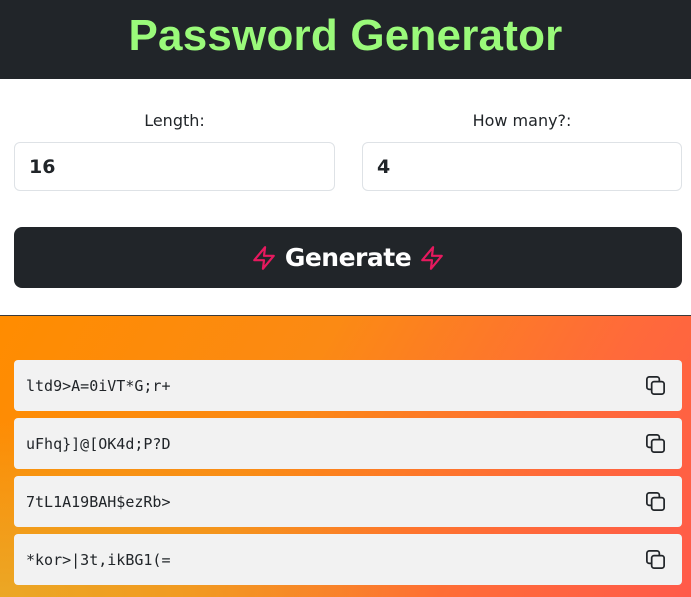 The height and width of the screenshot is (597, 691). What do you see at coordinates (98, 443) in the screenshot?
I see `password-text: uFhq}]@[OK4d;P?D` at bounding box center [98, 443].